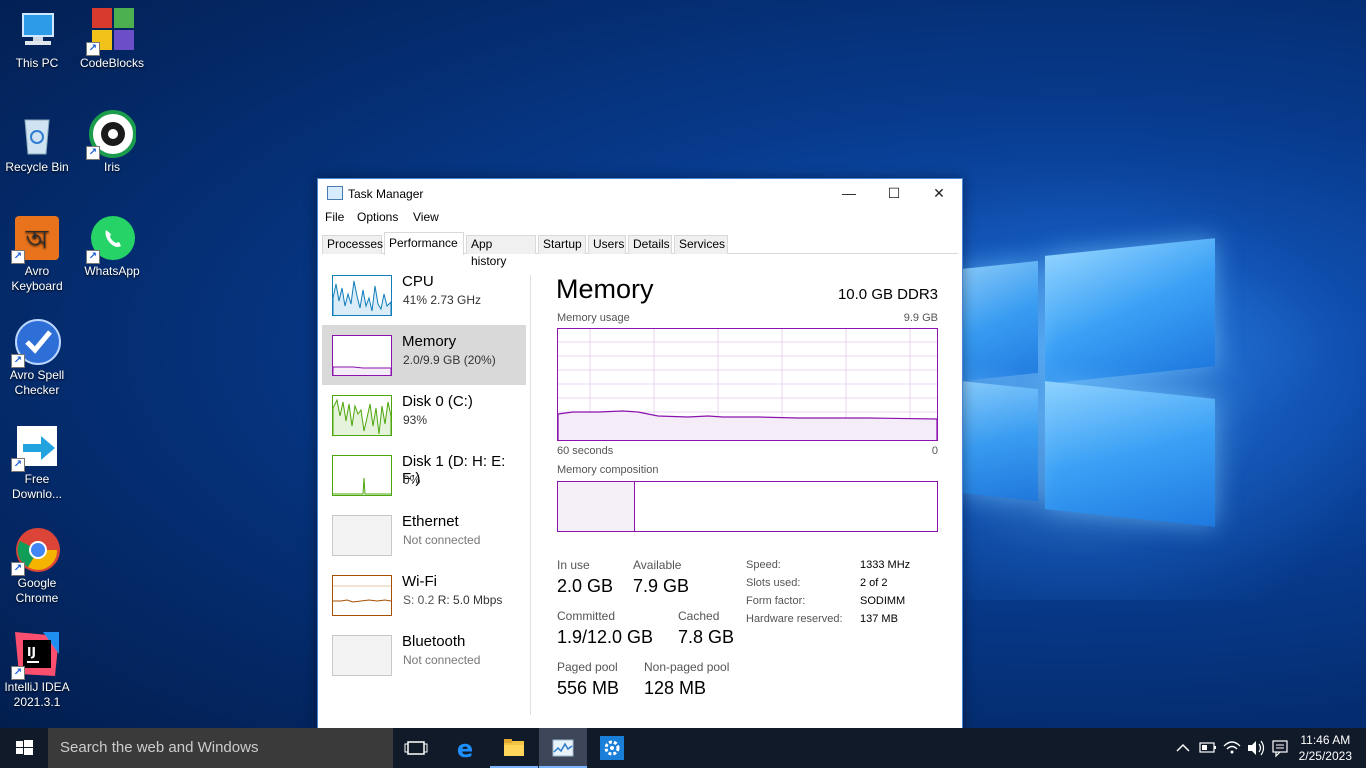  What do you see at coordinates (112, 271) in the screenshot?
I see `desktop-icon-label: WhatsApp` at bounding box center [112, 271].